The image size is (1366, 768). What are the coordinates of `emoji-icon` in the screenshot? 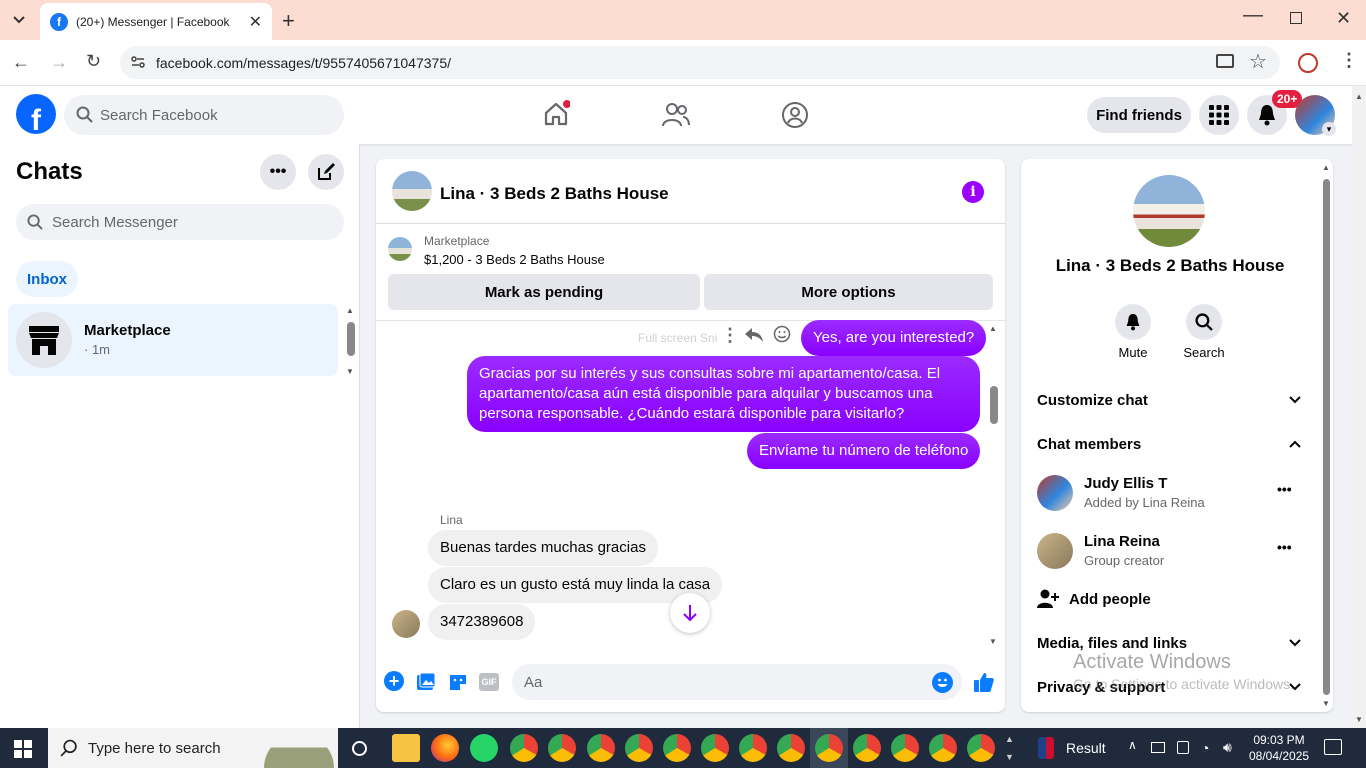 It's located at (942, 682).